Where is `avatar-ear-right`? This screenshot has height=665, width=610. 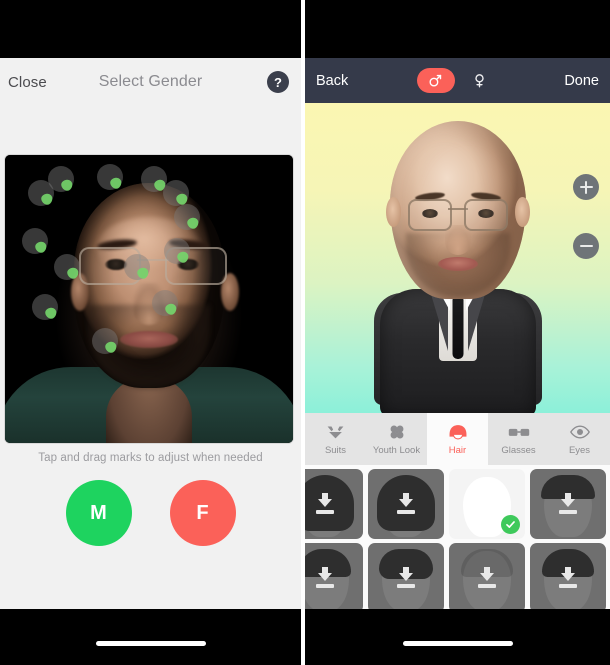 avatar-ear-right is located at coordinates (522, 212).